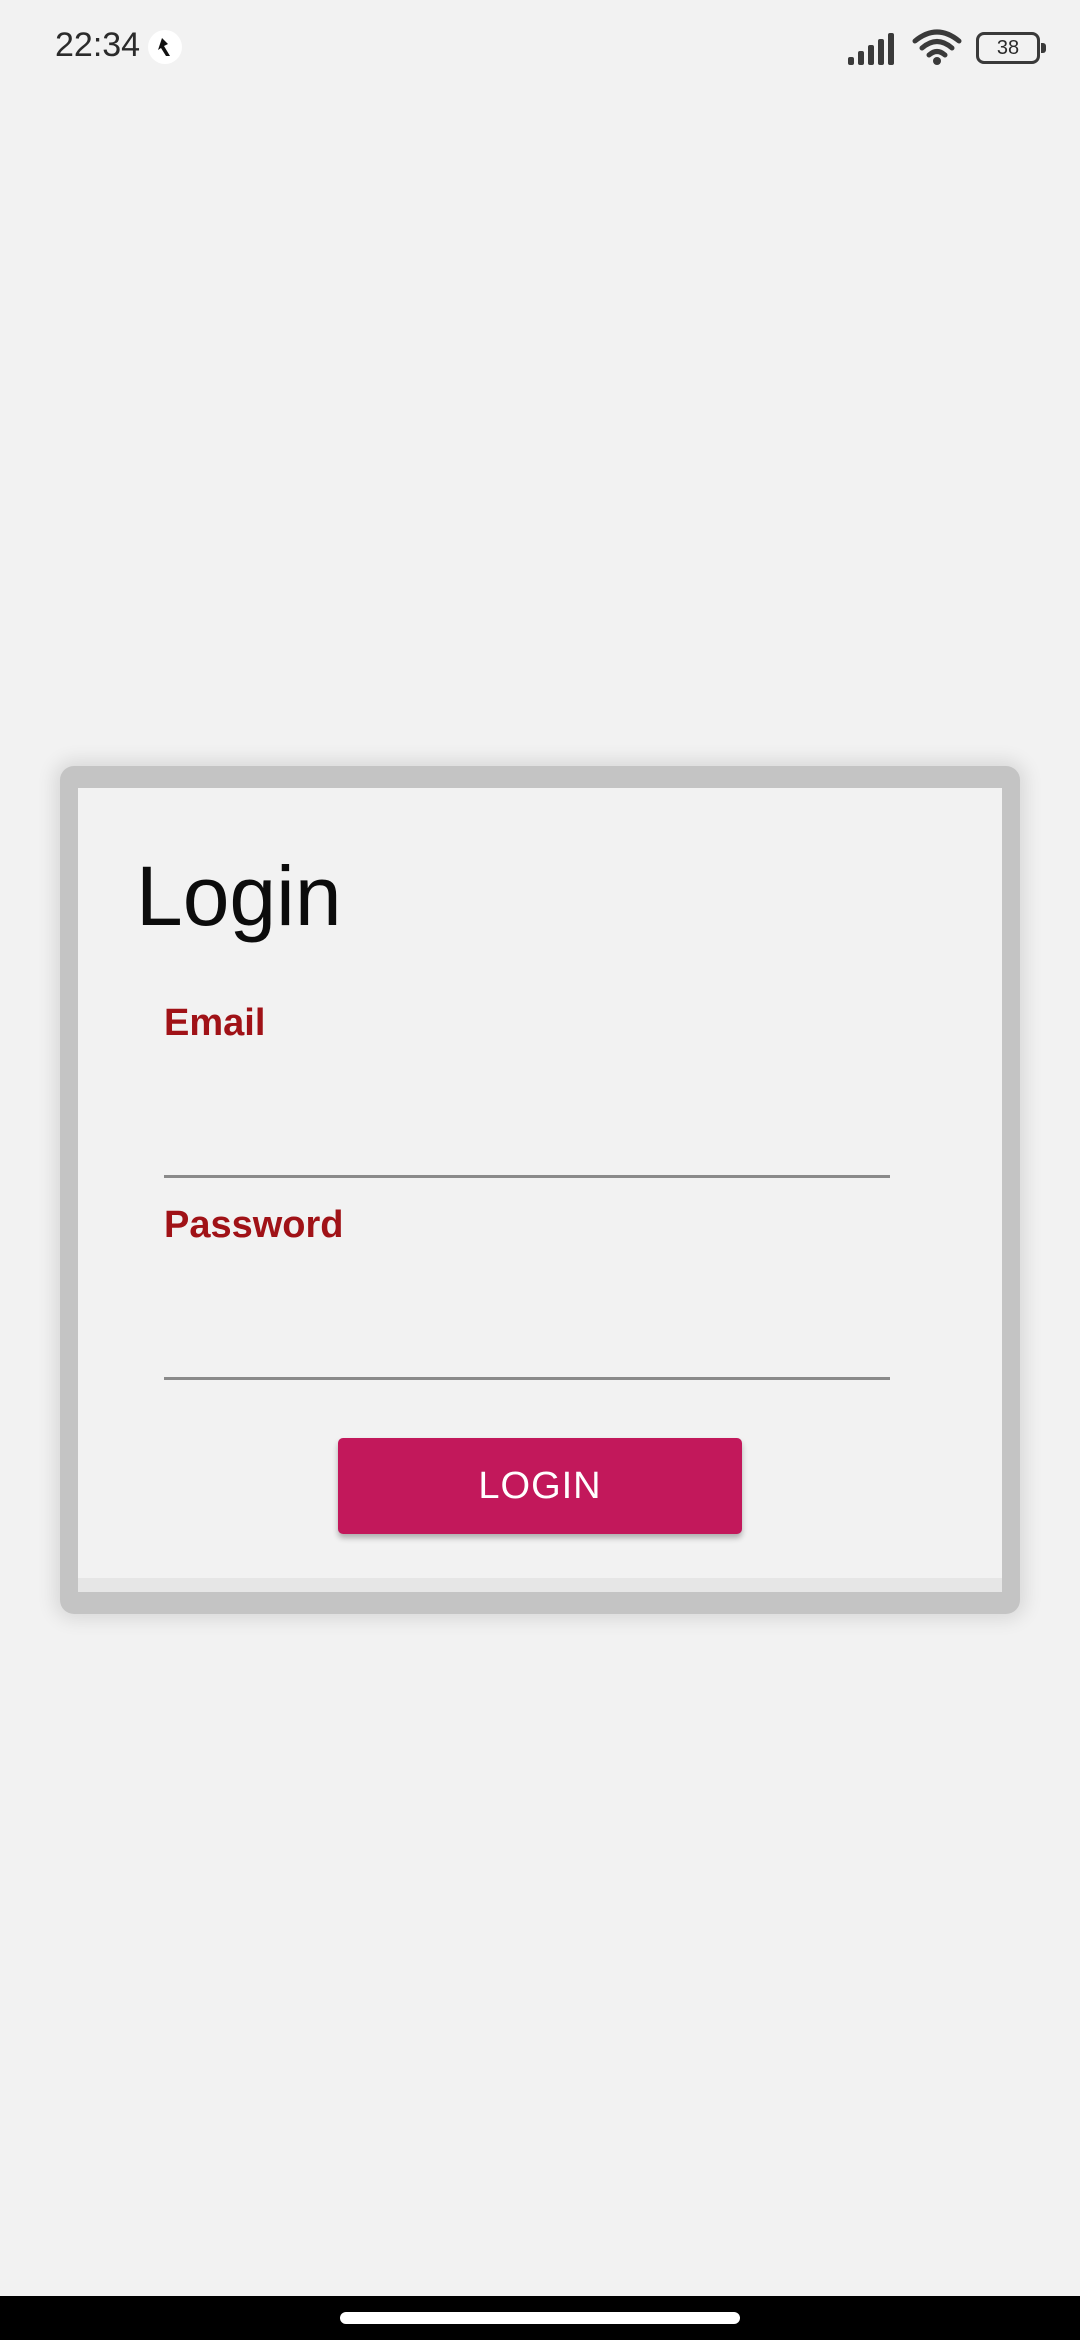  Describe the element at coordinates (165, 47) in the screenshot. I see `app-notification-icon` at that location.